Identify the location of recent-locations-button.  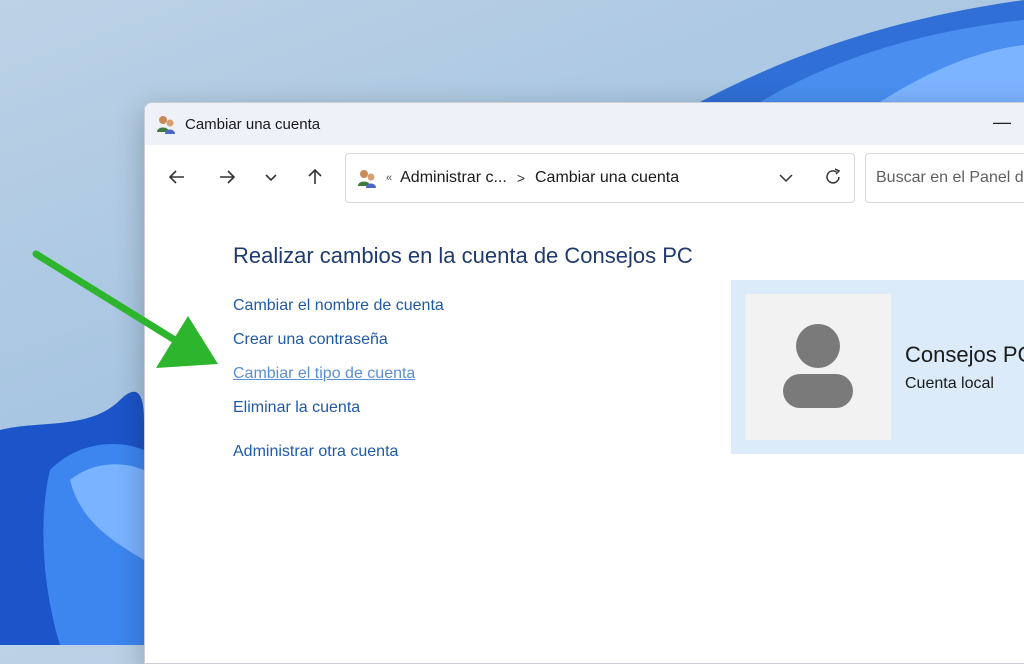
(271, 177).